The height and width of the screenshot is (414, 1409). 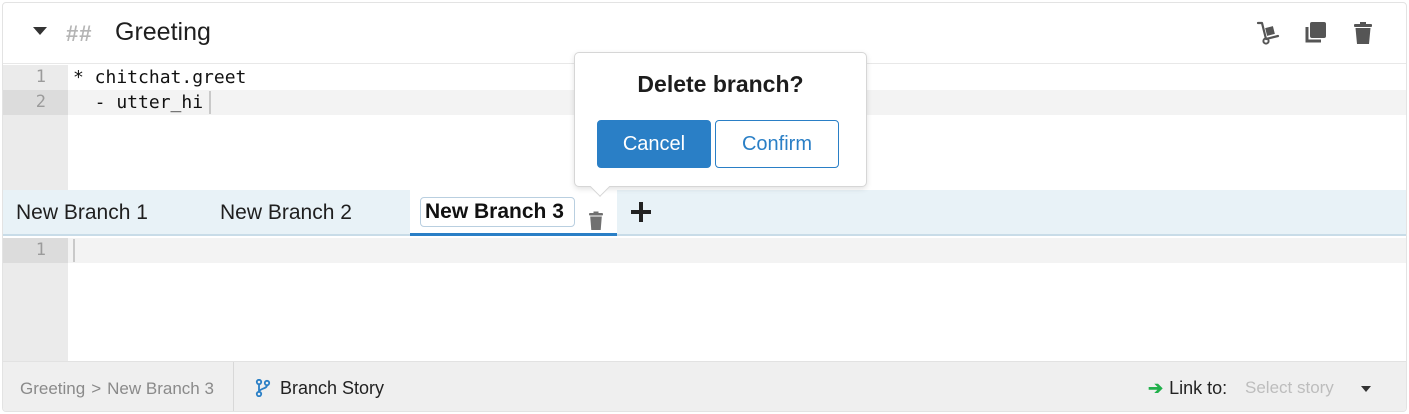 I want to click on branch-story-button: Branch Story, so click(x=319, y=386).